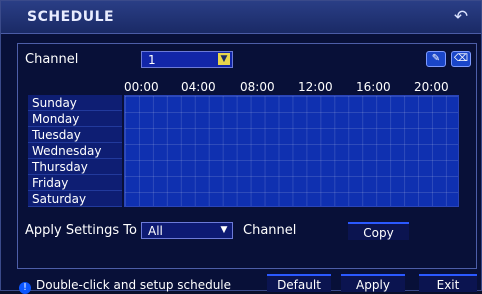  I want to click on apply-settings-label: Apply Settings To, so click(81, 230).